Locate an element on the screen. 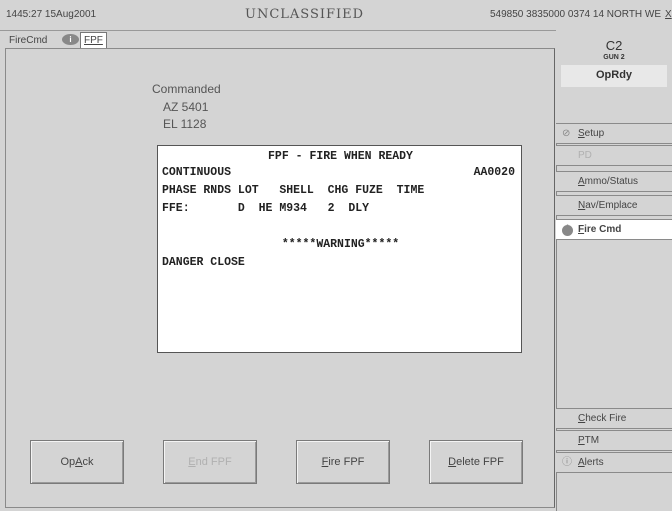  side-menu-alerts: ⓘ Alerts is located at coordinates (614, 462).